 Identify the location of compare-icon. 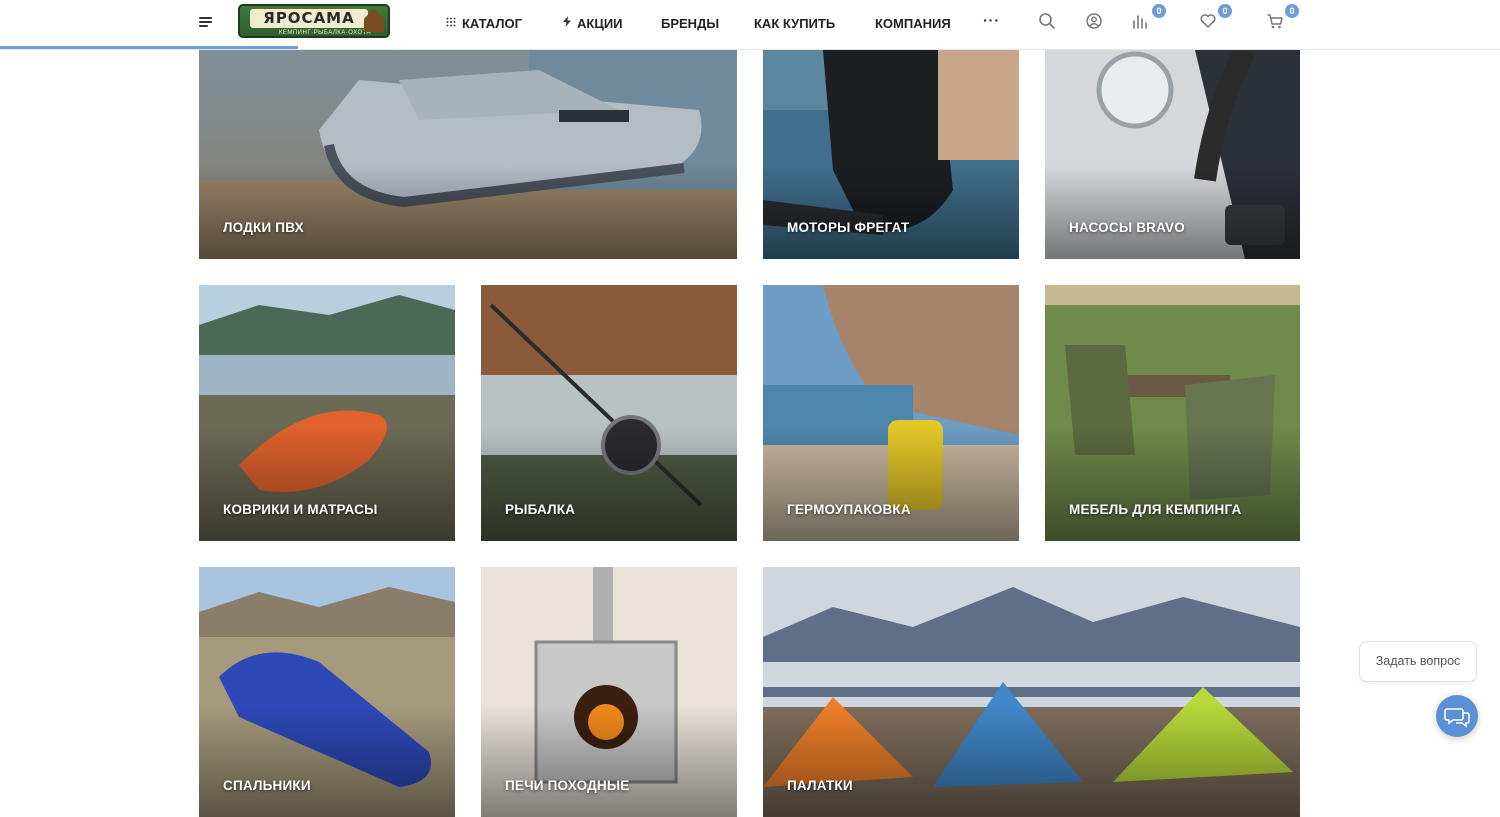
(1143, 23).